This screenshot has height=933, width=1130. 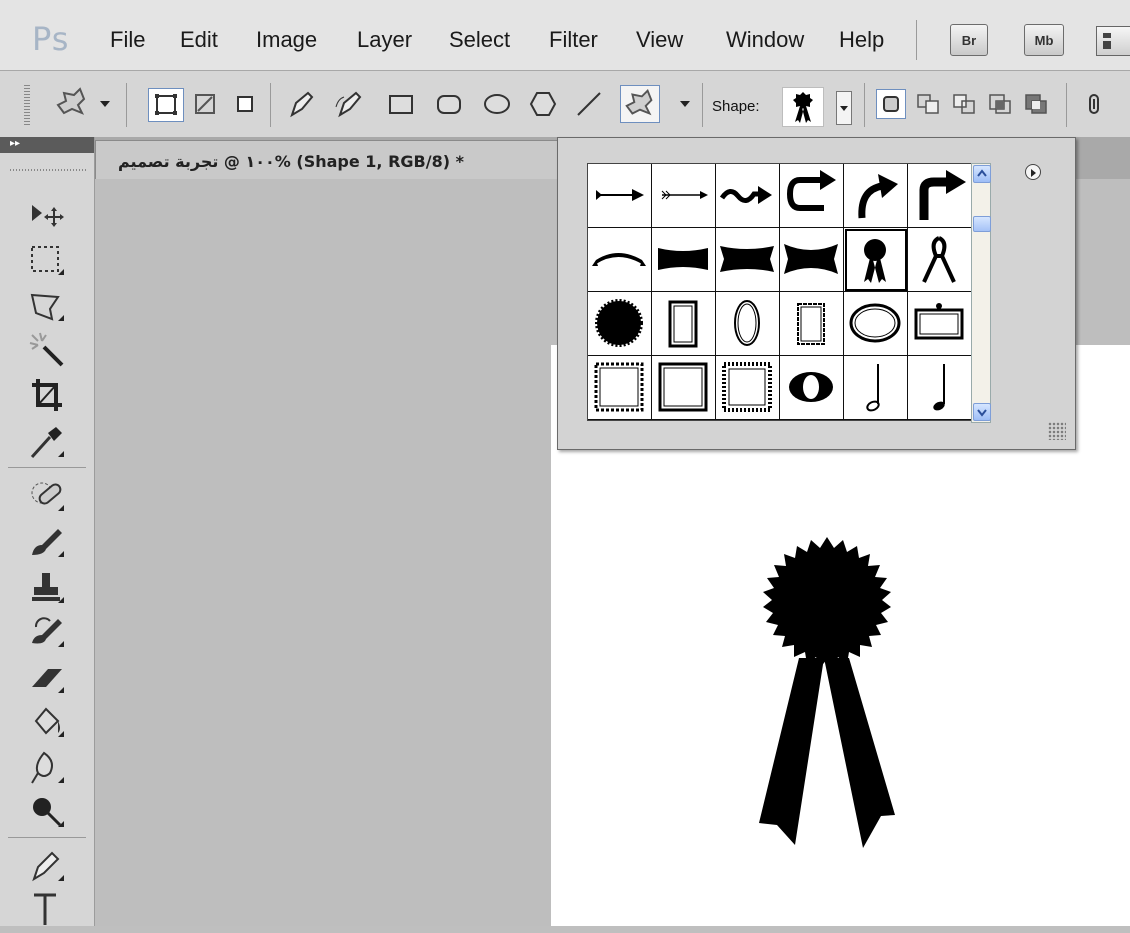 What do you see at coordinates (199, 40) in the screenshot?
I see `menu-edit: Edit` at bounding box center [199, 40].